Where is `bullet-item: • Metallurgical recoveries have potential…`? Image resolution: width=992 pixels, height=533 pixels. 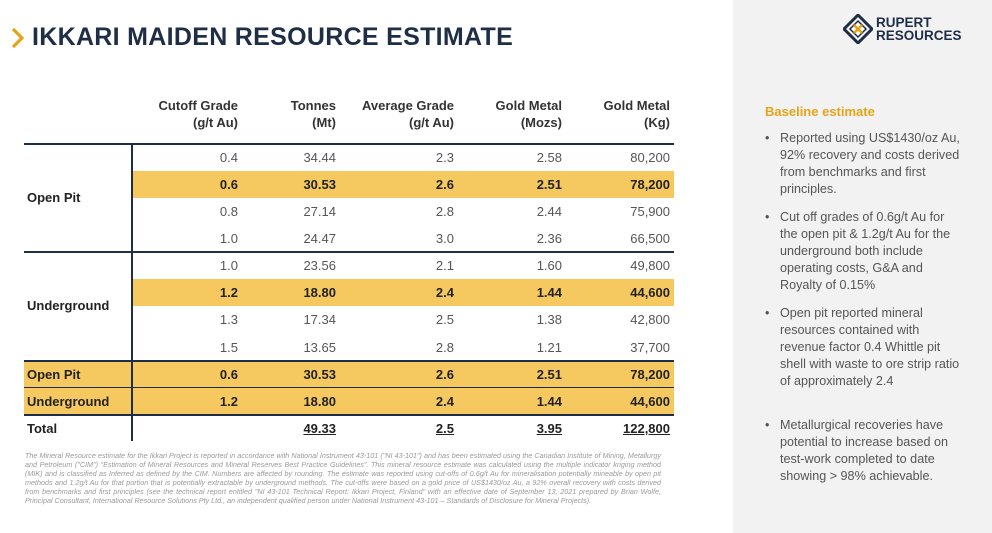 bullet-item: • Metallurgical recoveries have potential… is located at coordinates (857, 450).